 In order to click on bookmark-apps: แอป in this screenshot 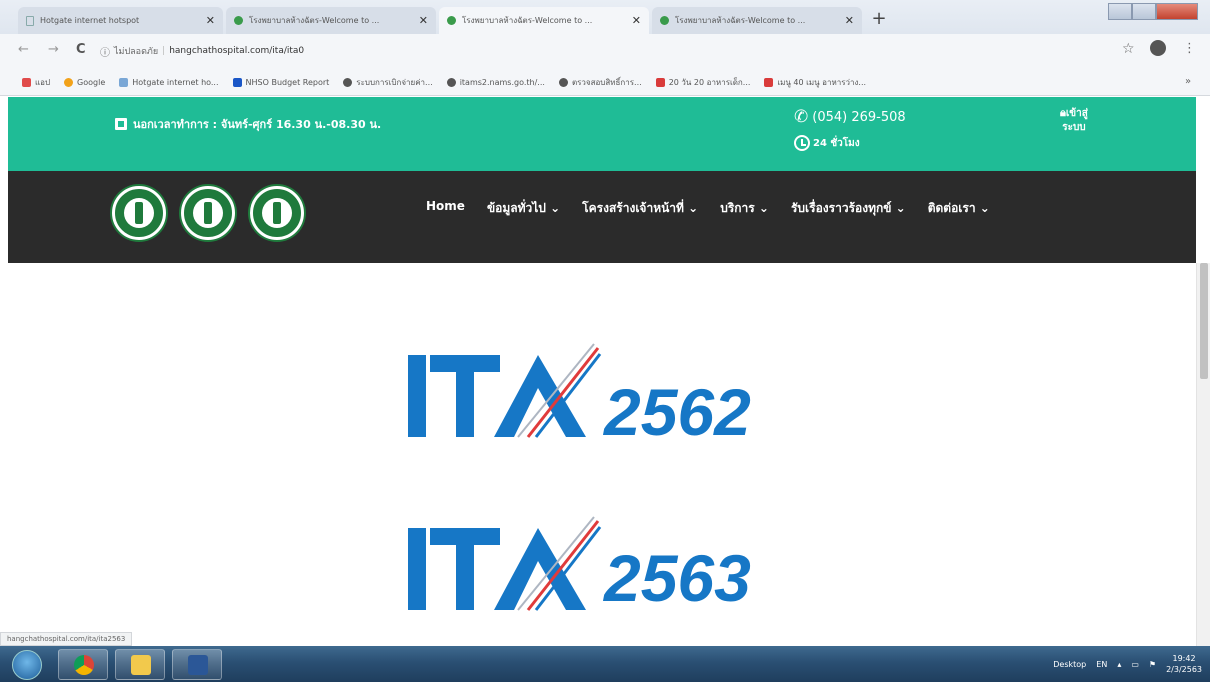, I will do `click(36, 82)`.